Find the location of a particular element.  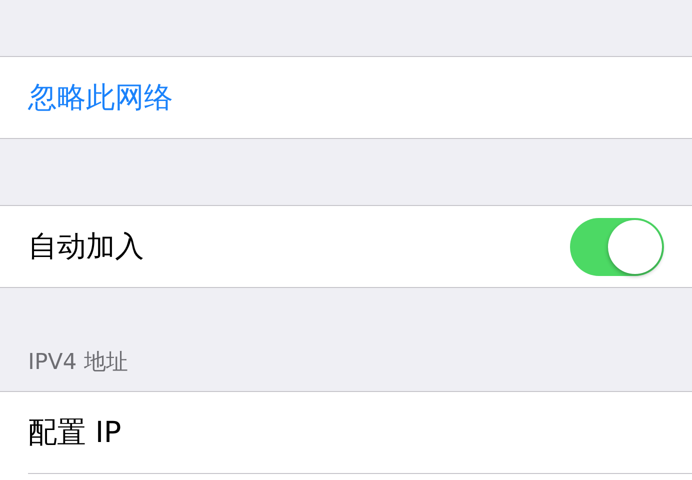

auto-join-switch is located at coordinates (617, 247).